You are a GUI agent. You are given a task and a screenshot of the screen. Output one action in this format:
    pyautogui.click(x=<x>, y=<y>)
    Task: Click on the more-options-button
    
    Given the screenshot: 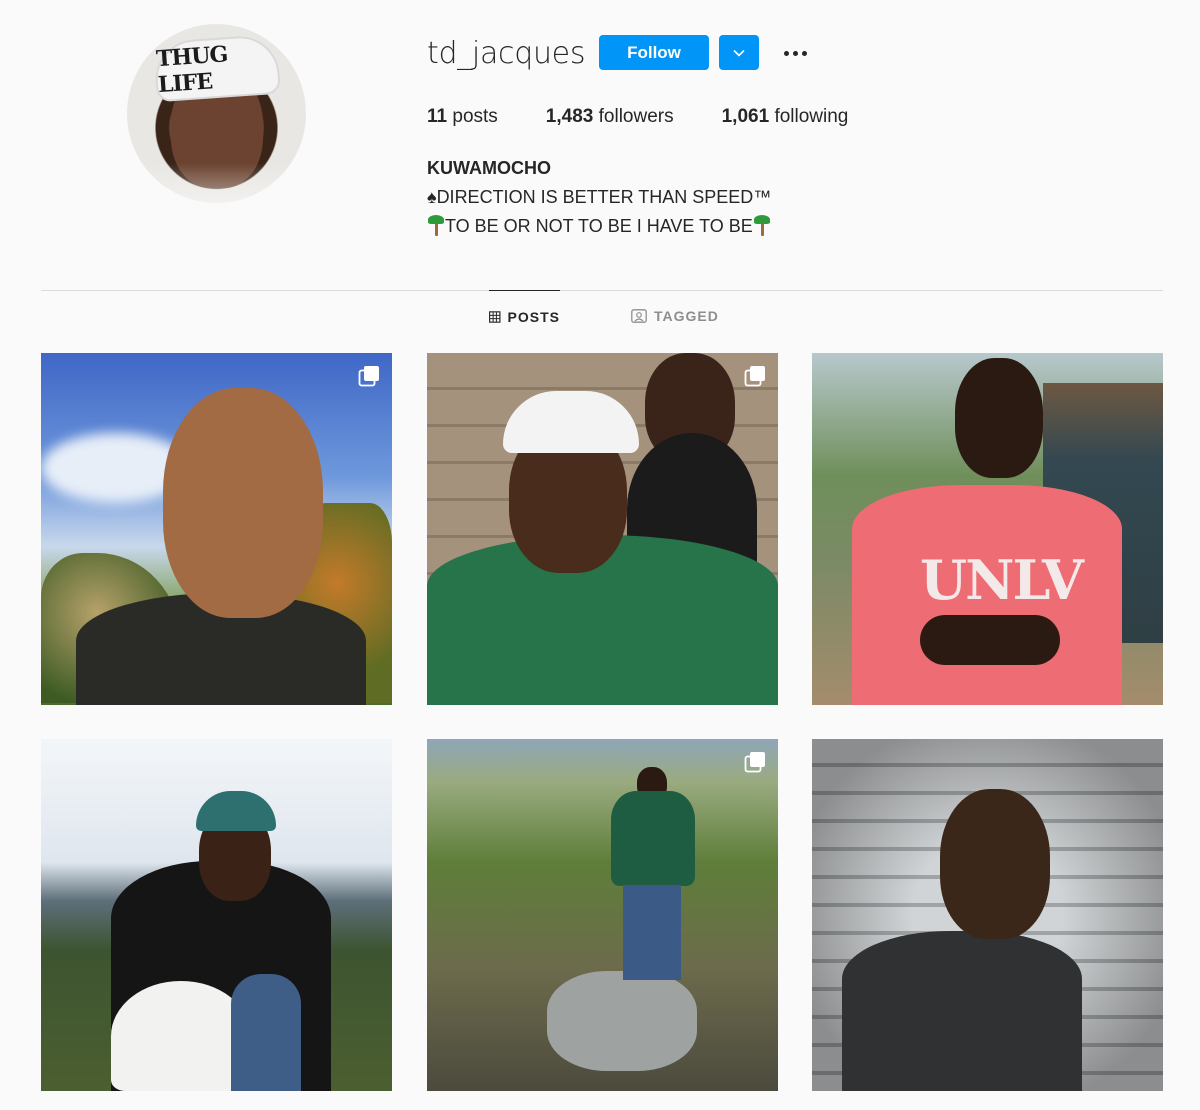 What is the action you would take?
    pyautogui.click(x=795, y=53)
    